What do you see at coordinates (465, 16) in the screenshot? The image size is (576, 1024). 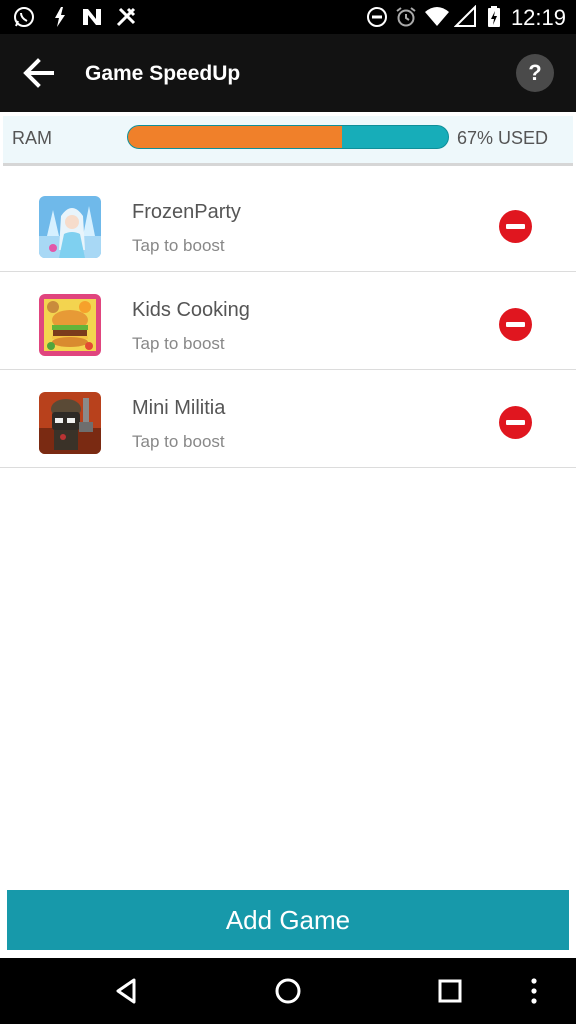 I see `signal-icon` at bounding box center [465, 16].